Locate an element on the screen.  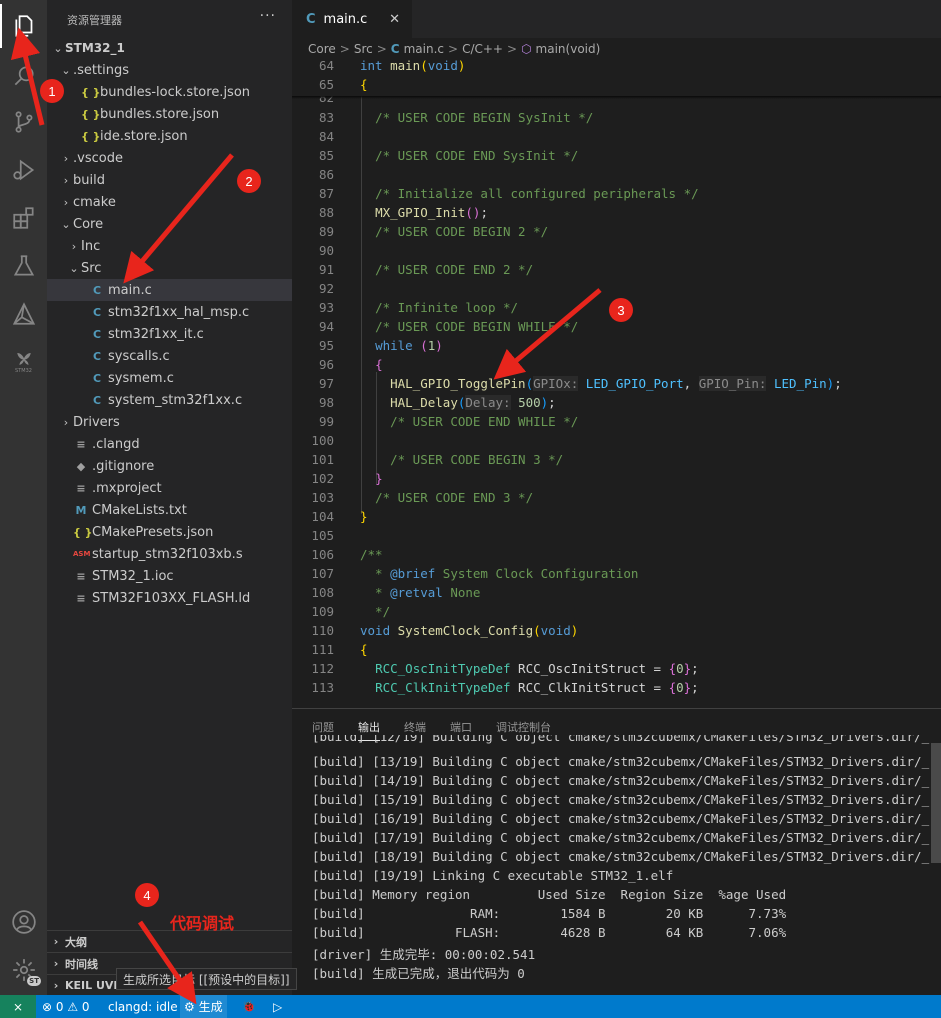
tree-file: Csyscalls.c is located at coordinates (169, 356).